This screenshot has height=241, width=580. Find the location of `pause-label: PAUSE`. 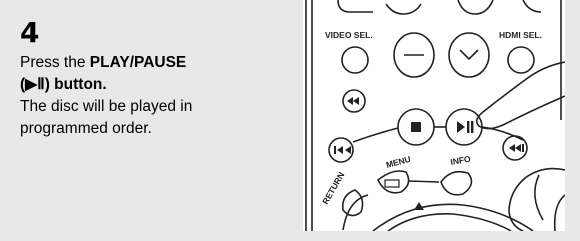

pause-label: PAUSE is located at coordinates (160, 62).